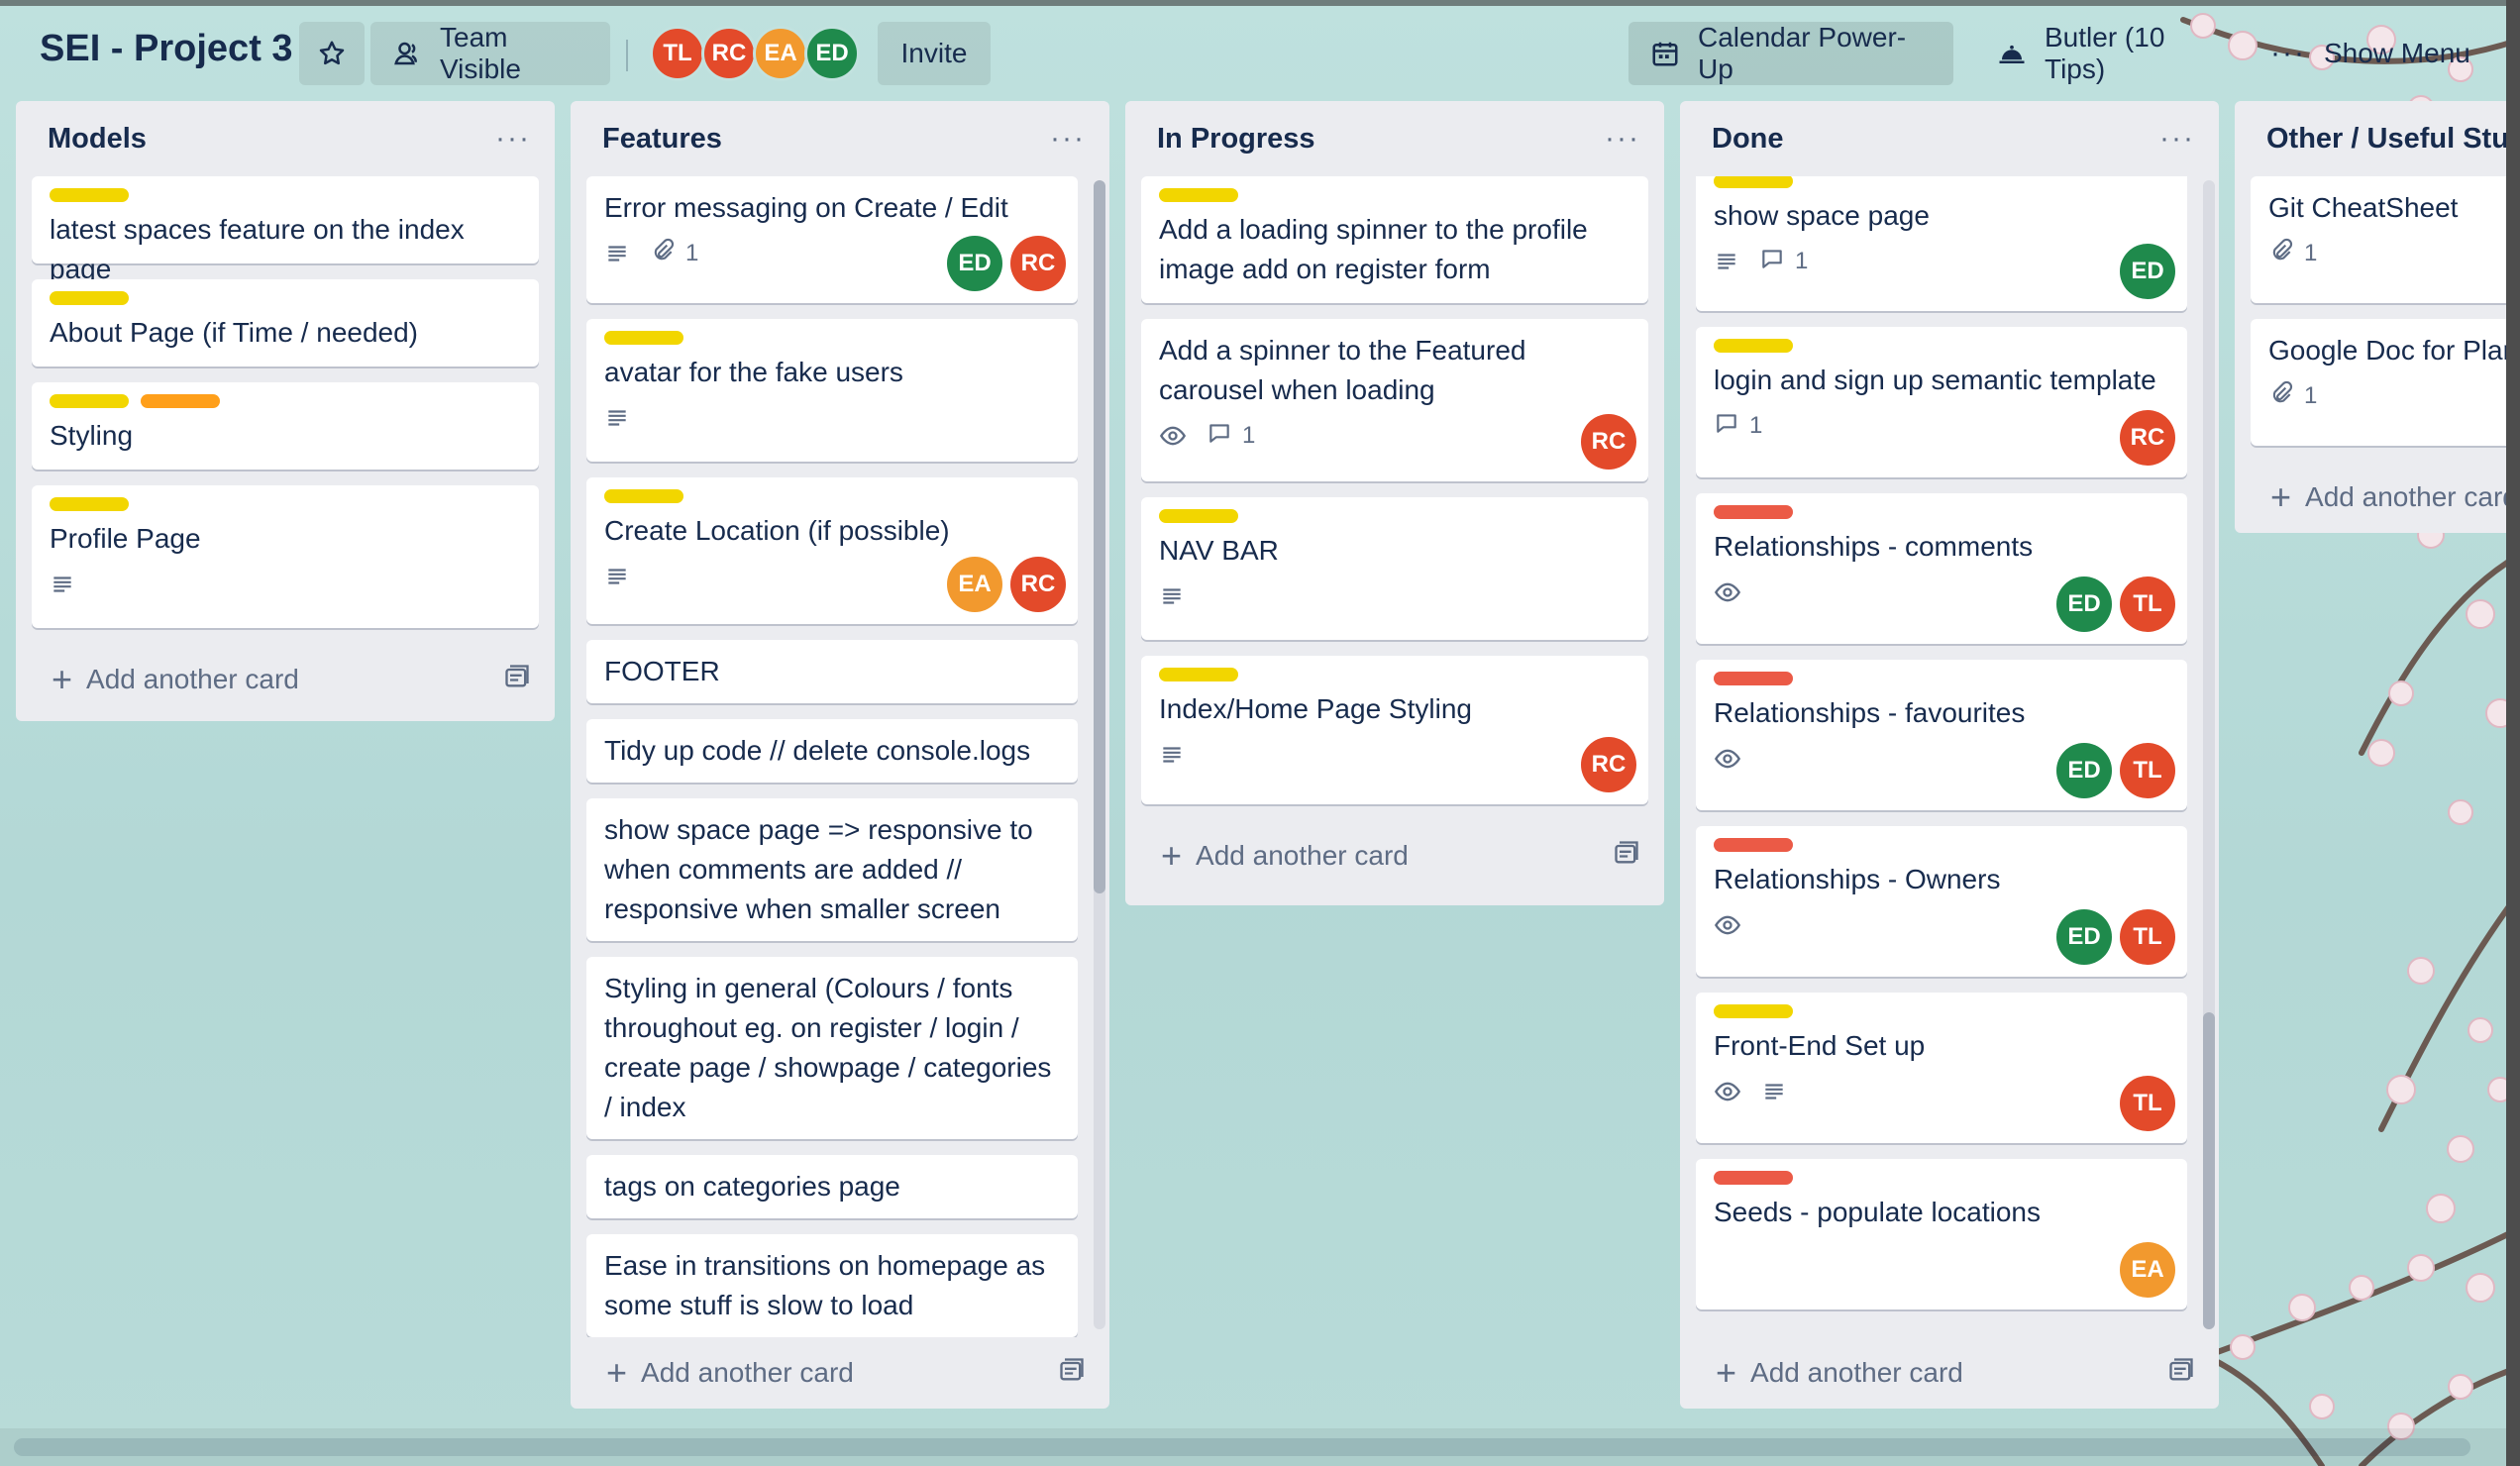  I want to click on list-title: In Progress, so click(1236, 139).